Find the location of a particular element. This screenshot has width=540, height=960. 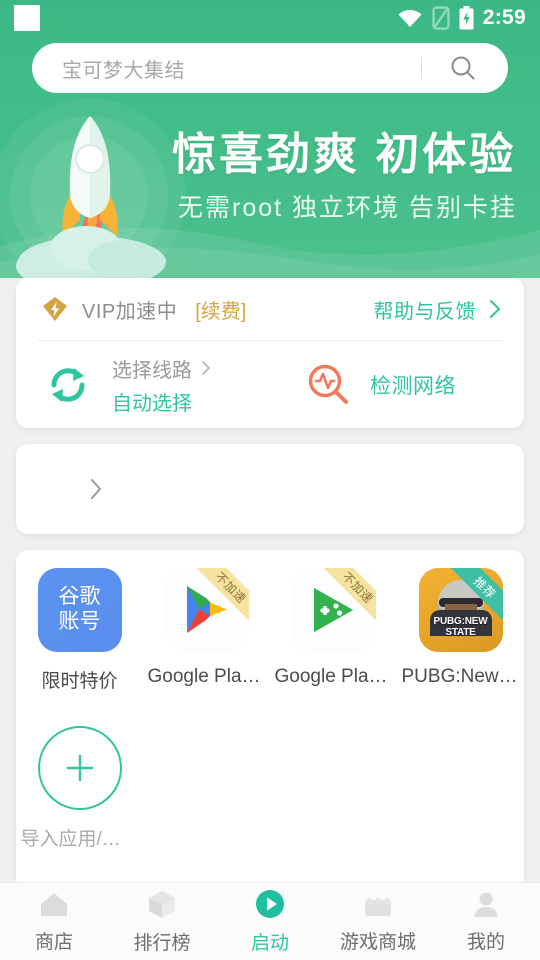

help-feedback-label: 帮助与反馈 is located at coordinates (425, 309).